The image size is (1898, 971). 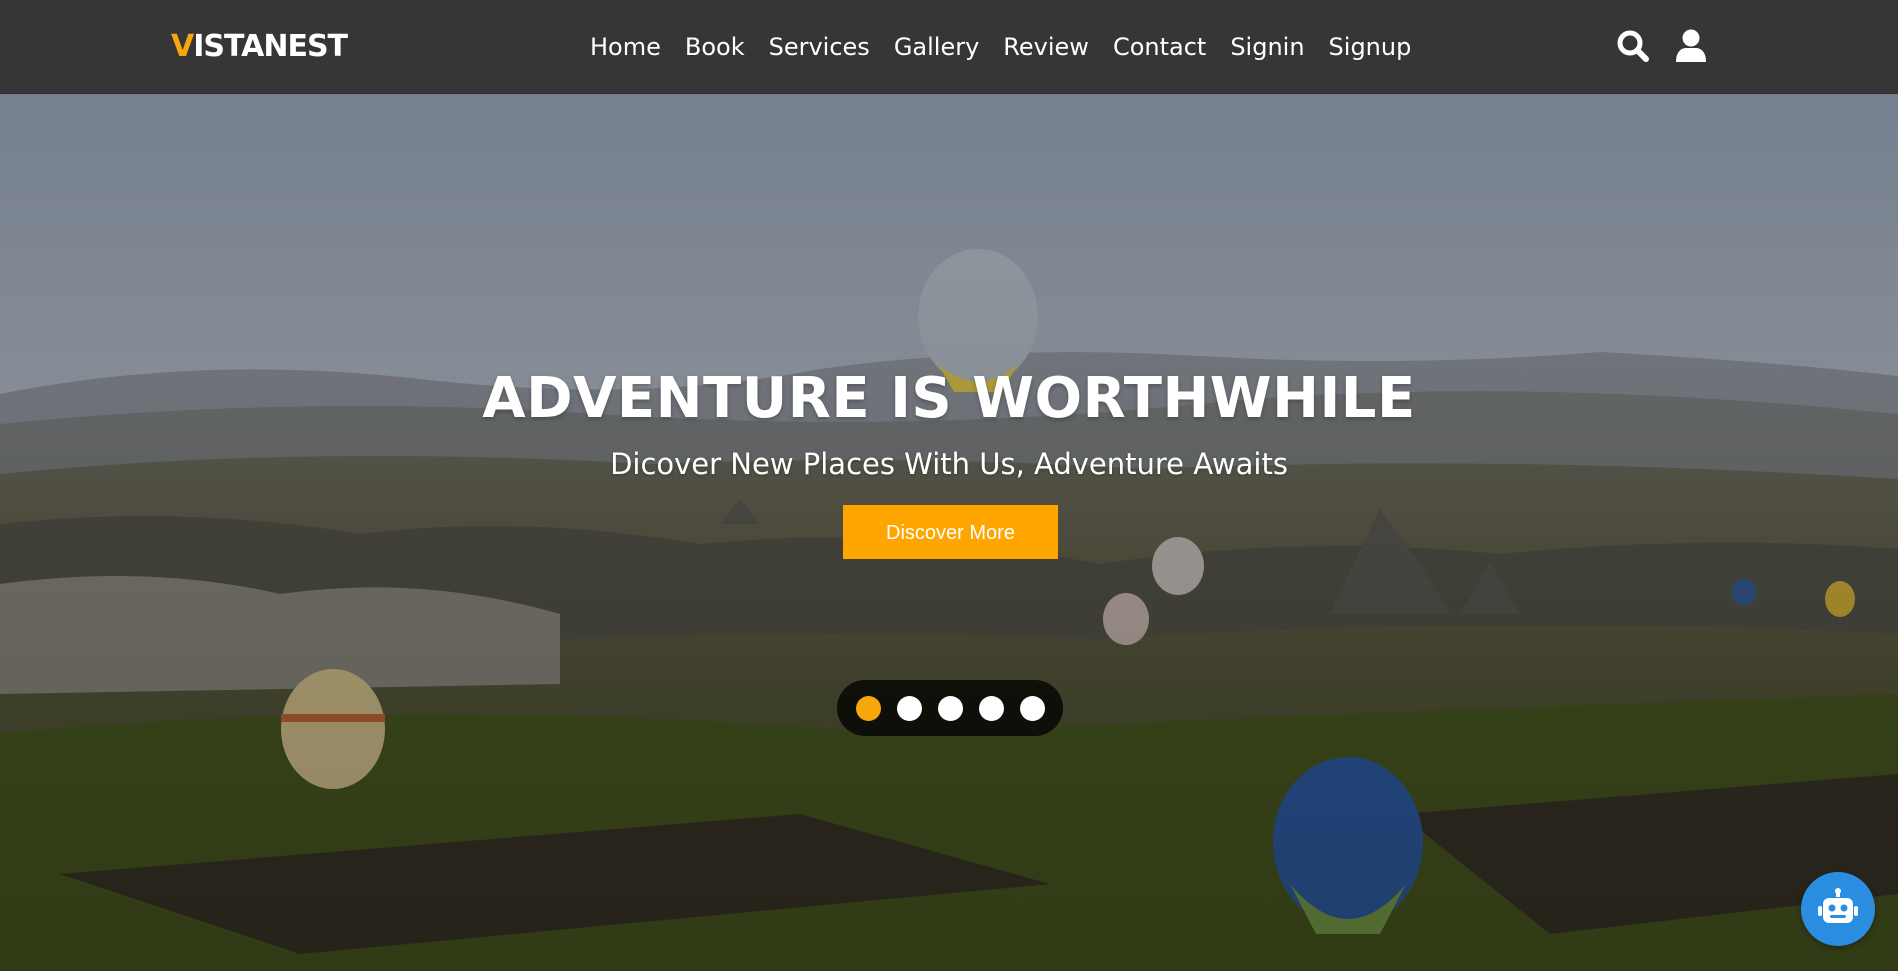 What do you see at coordinates (625, 47) in the screenshot?
I see `nav-link-home: Home` at bounding box center [625, 47].